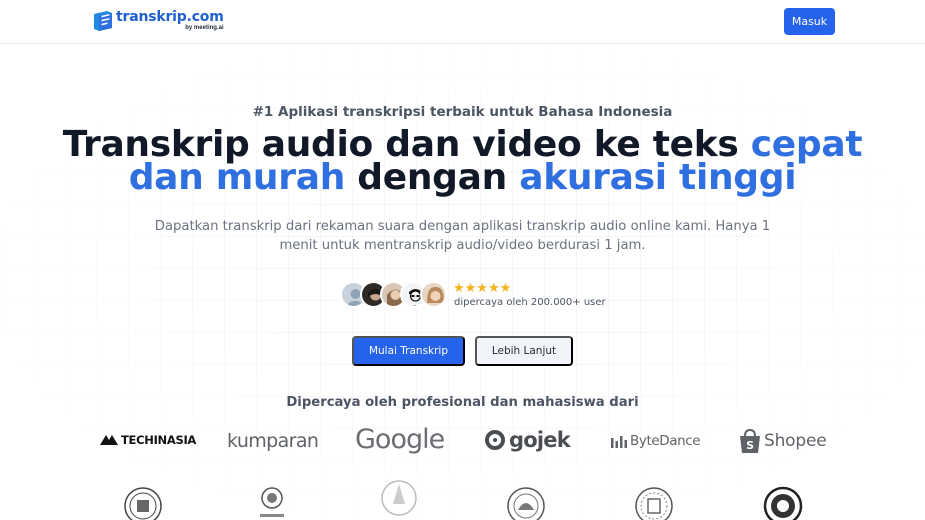 The width and height of the screenshot is (925, 520). I want to click on gojek-logo: gojek, so click(527, 440).